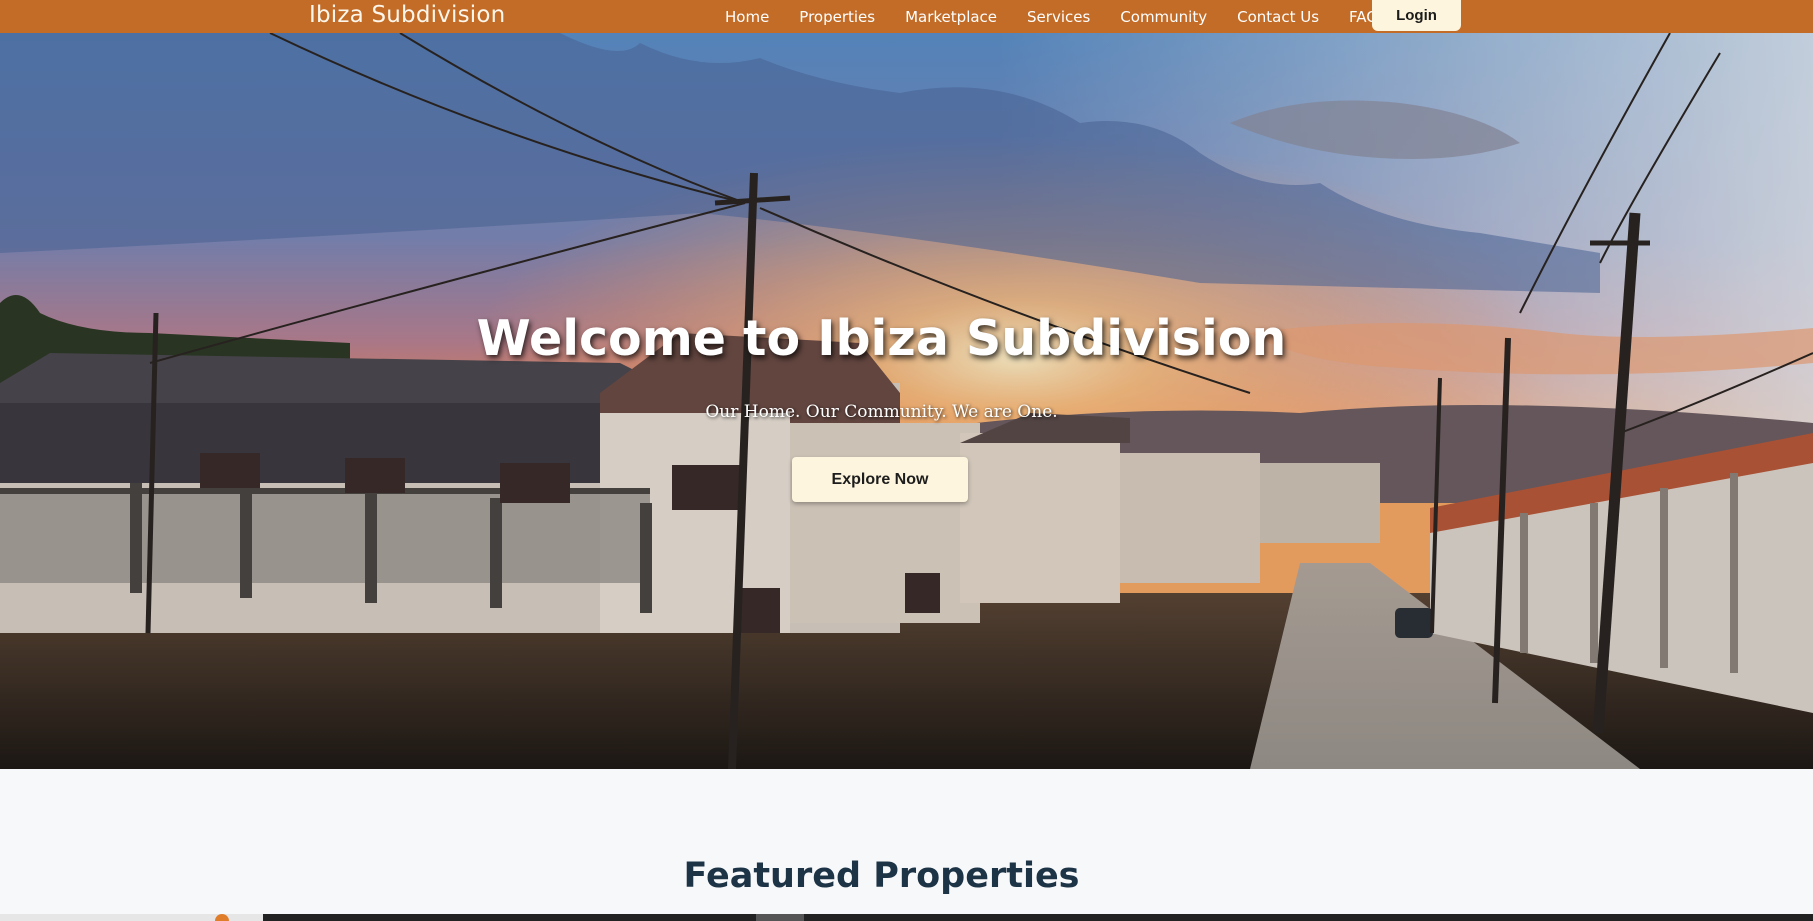 The width and height of the screenshot is (1813, 921). What do you see at coordinates (880, 479) in the screenshot?
I see `explore-now-button: Explore Now` at bounding box center [880, 479].